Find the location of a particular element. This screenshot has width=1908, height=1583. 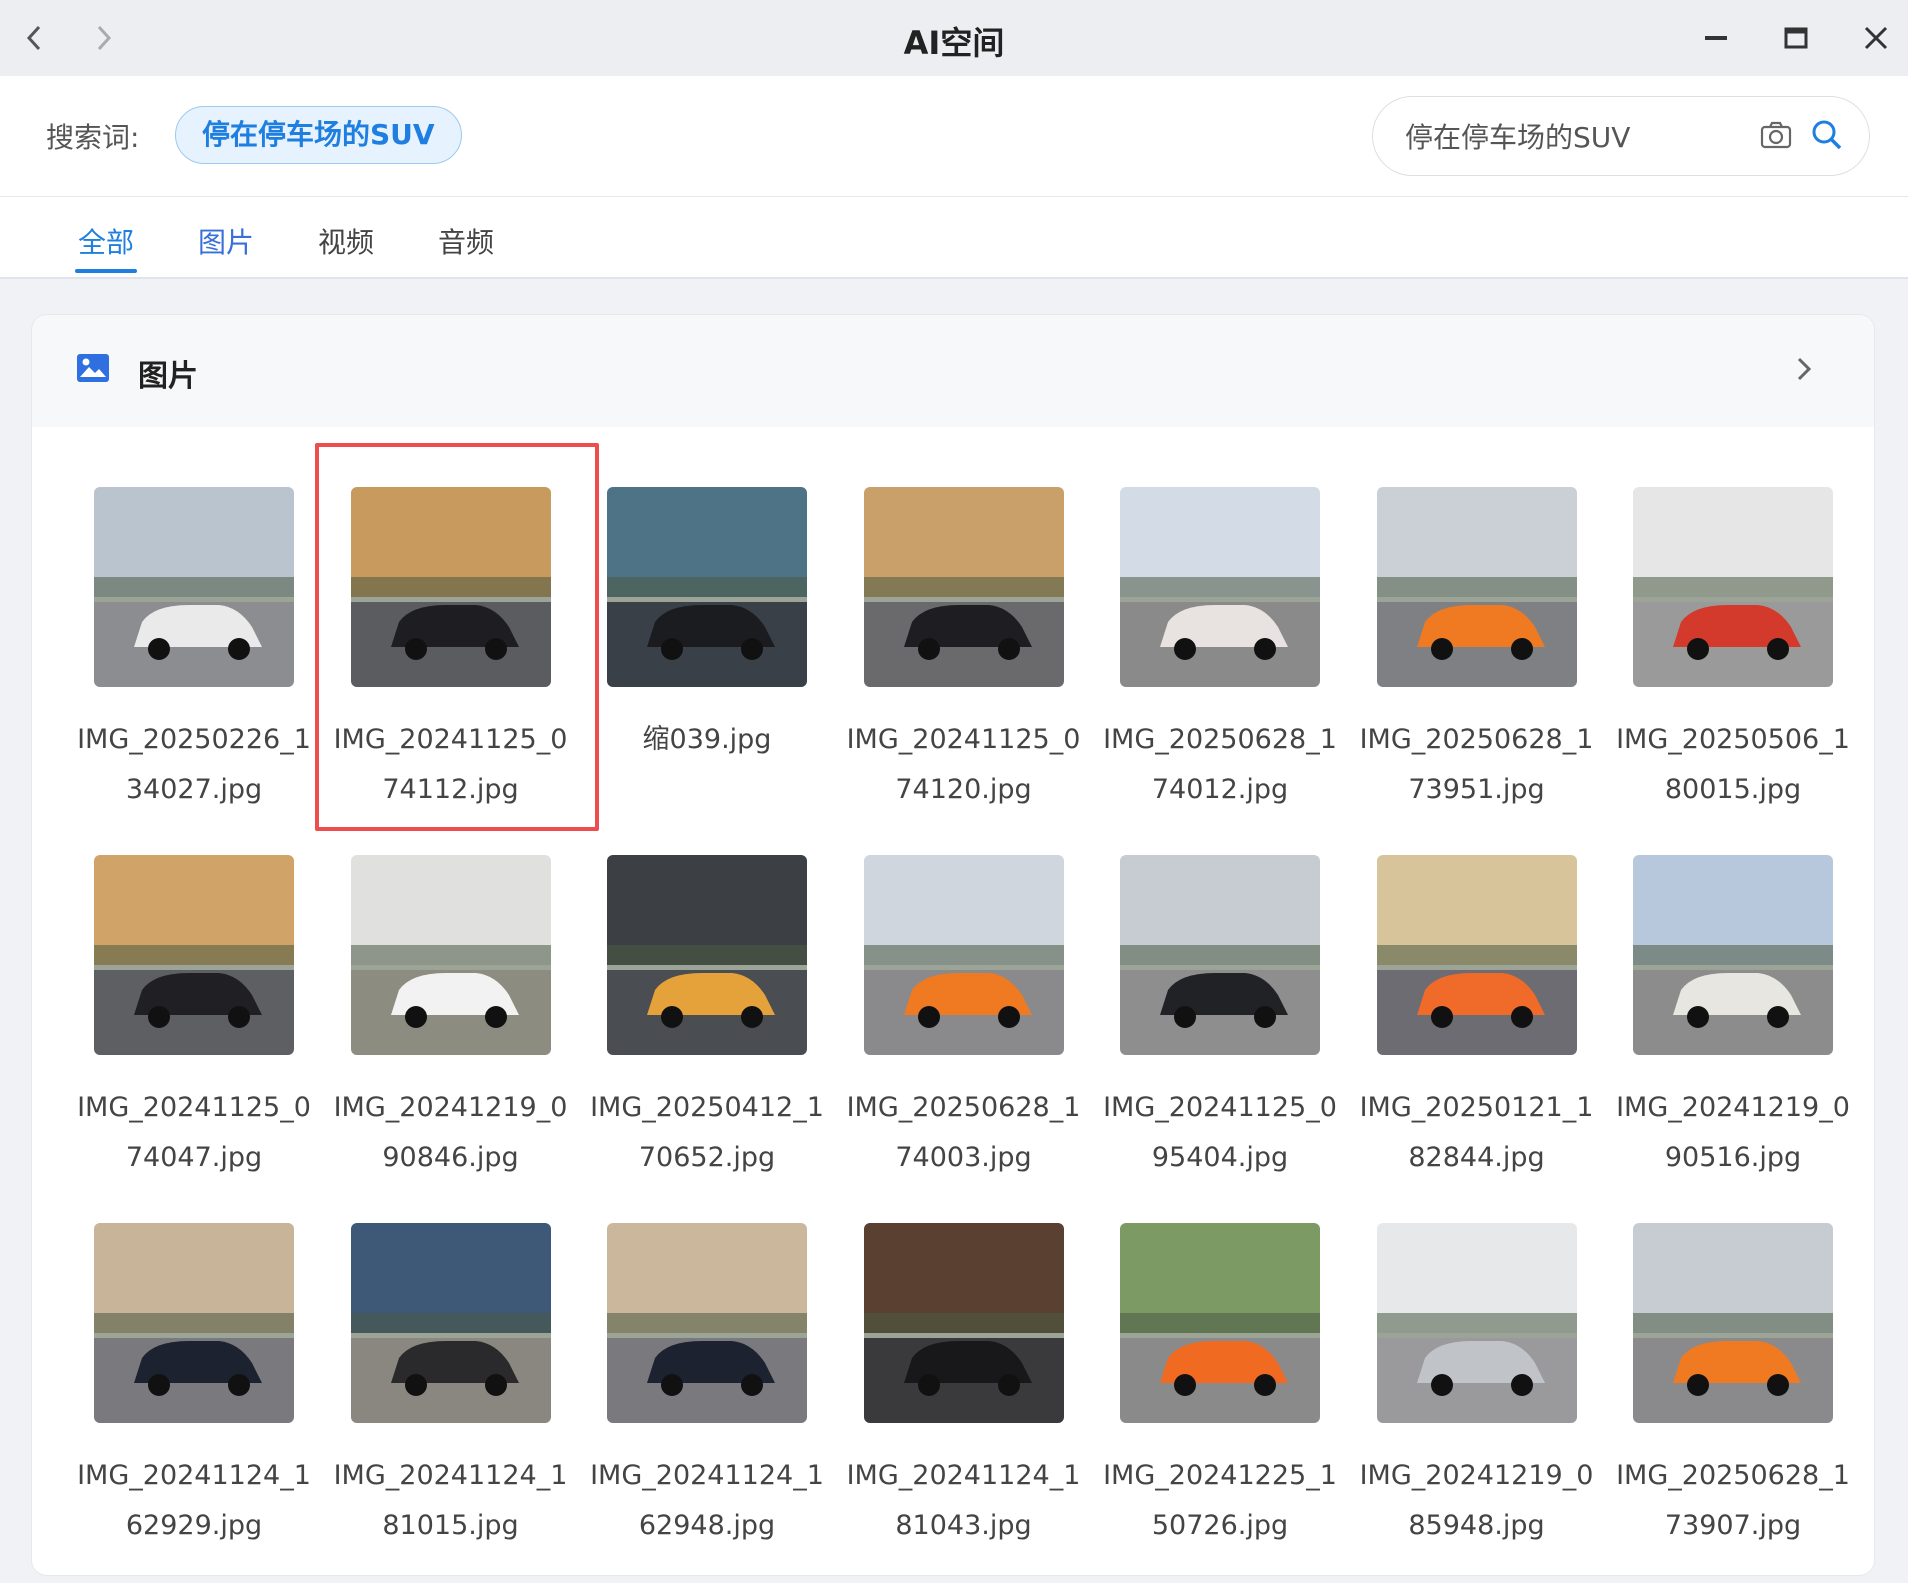

image-item: IMG_20250628_174003.jpg is located at coordinates (964, 1035).